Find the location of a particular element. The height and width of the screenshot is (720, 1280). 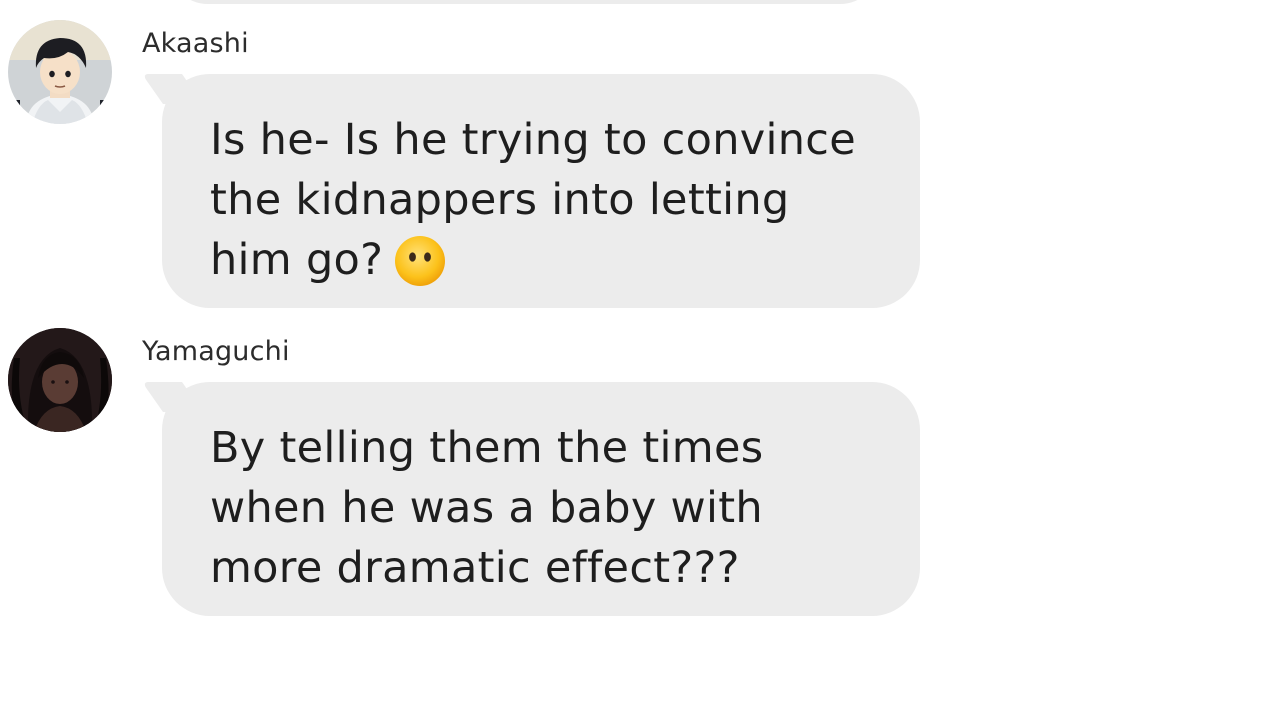

avatar-yamaguchi-image is located at coordinates (60, 380).